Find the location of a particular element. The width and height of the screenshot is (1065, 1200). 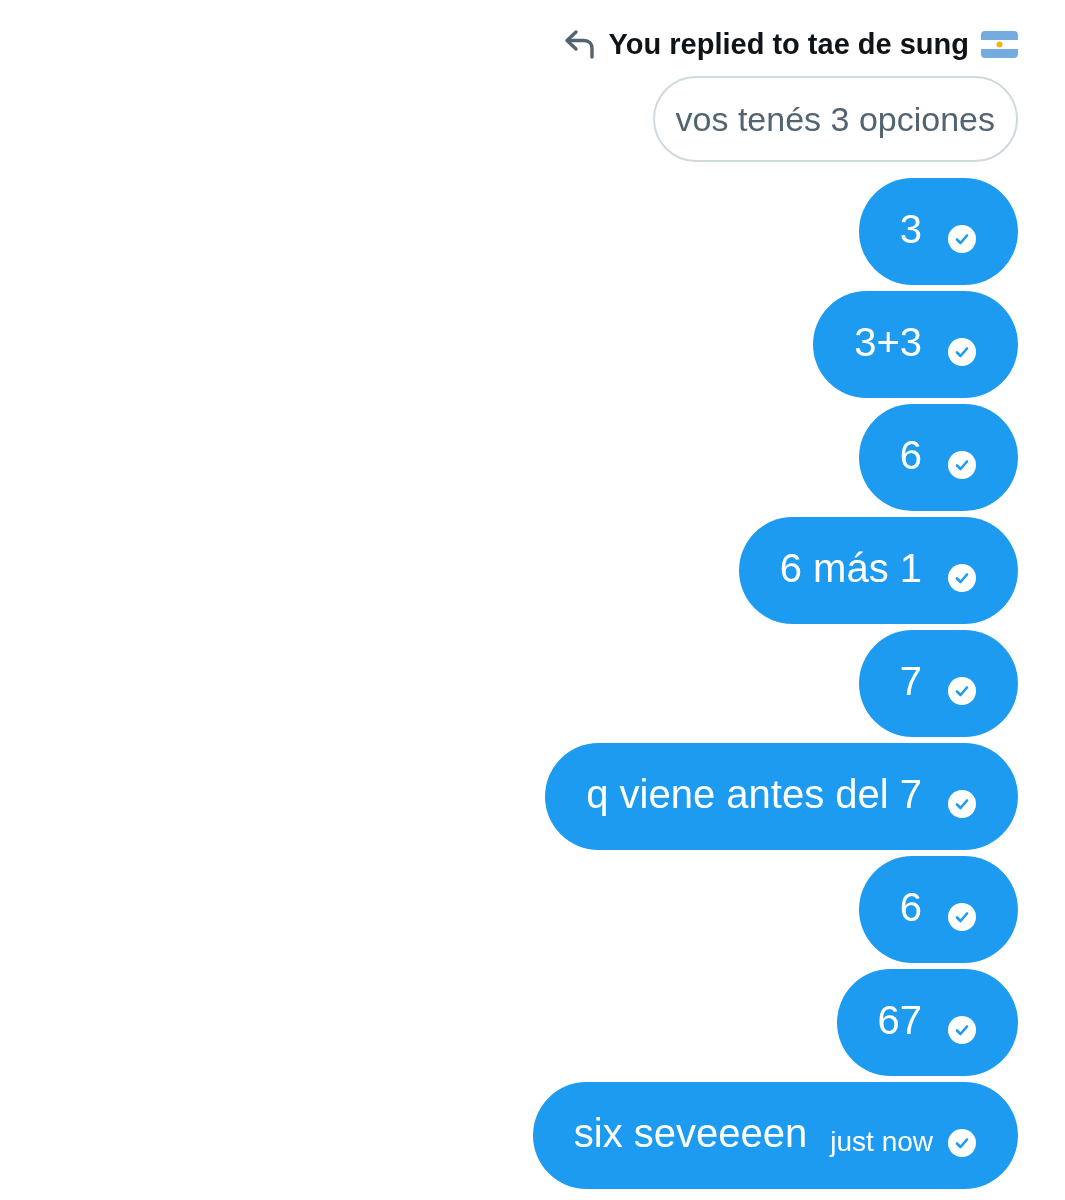

message-text: six seveeeen is located at coordinates (690, 1133).